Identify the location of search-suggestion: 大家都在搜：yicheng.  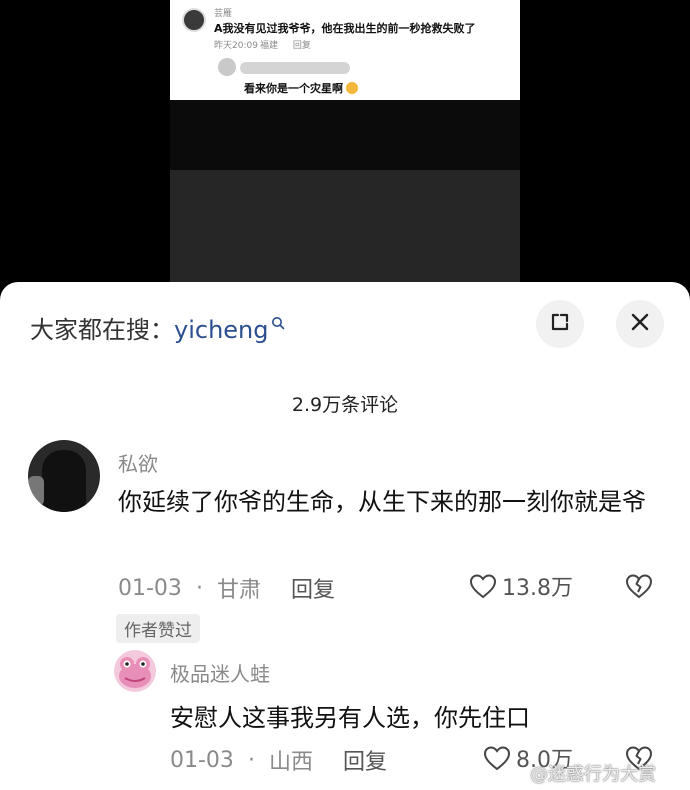
(157, 327).